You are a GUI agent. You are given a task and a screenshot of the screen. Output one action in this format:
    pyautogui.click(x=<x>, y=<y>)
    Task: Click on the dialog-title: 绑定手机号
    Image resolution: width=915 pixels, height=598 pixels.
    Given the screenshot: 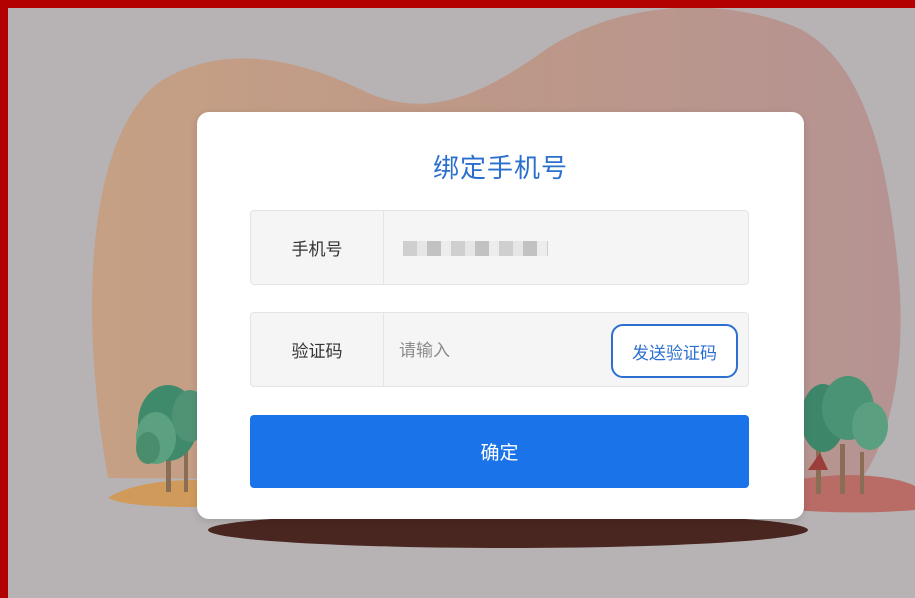 What is the action you would take?
    pyautogui.click(x=500, y=169)
    